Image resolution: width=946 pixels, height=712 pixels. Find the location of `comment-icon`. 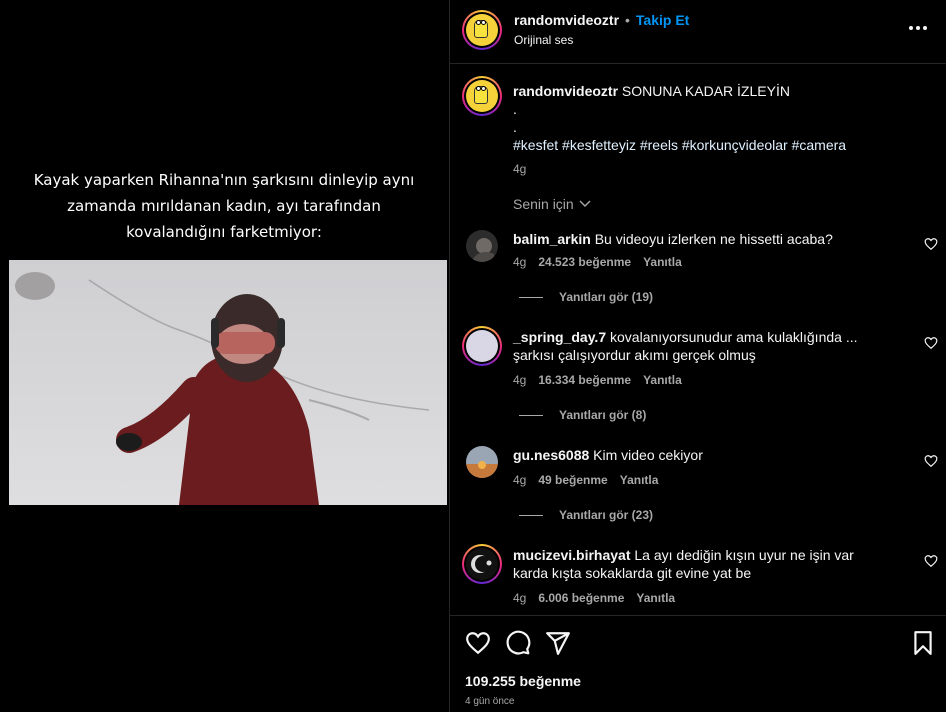

comment-icon is located at coordinates (518, 643).